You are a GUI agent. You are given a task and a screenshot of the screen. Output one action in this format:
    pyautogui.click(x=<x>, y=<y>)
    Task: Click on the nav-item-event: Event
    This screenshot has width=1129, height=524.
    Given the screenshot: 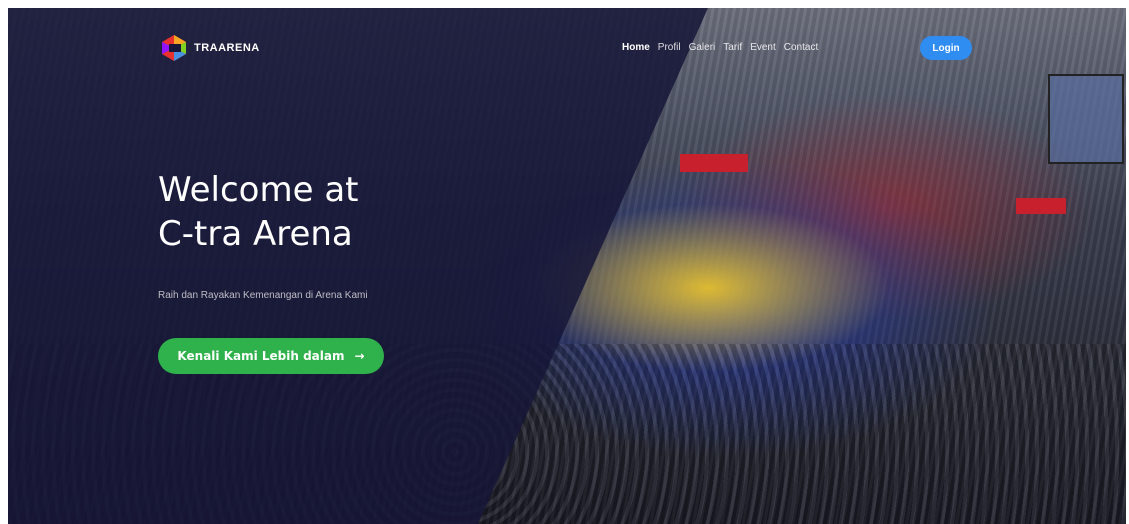 What is the action you would take?
    pyautogui.click(x=763, y=47)
    